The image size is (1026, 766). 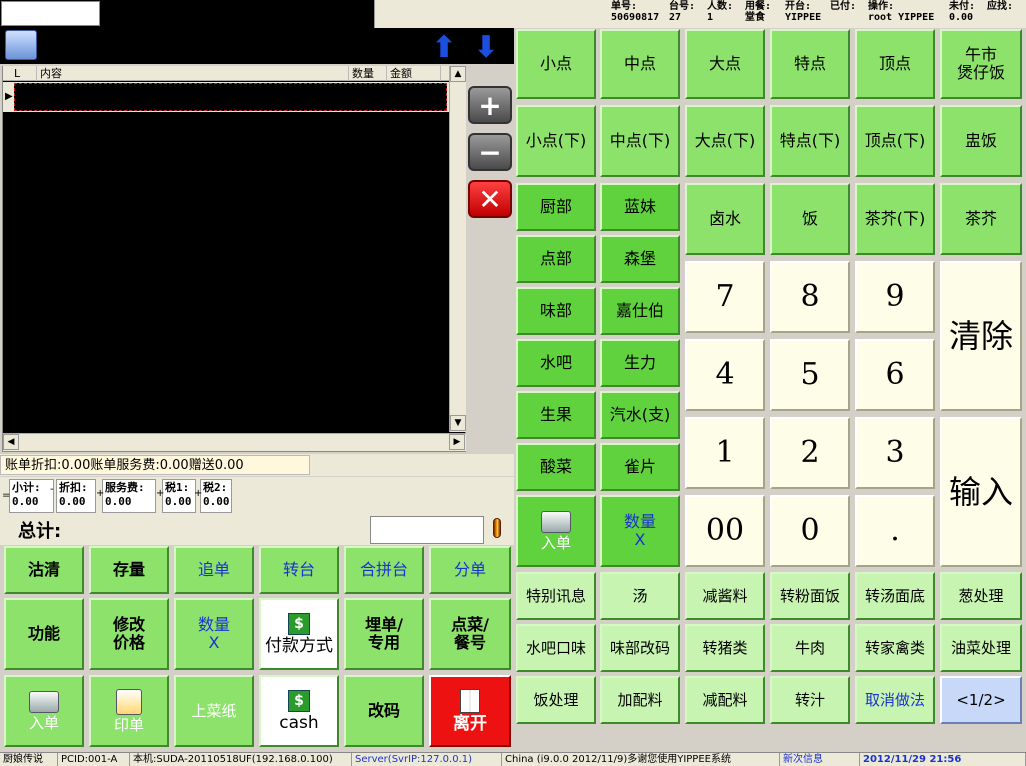 I want to click on cancel-prep-button: 取消做法, so click(x=895, y=700).